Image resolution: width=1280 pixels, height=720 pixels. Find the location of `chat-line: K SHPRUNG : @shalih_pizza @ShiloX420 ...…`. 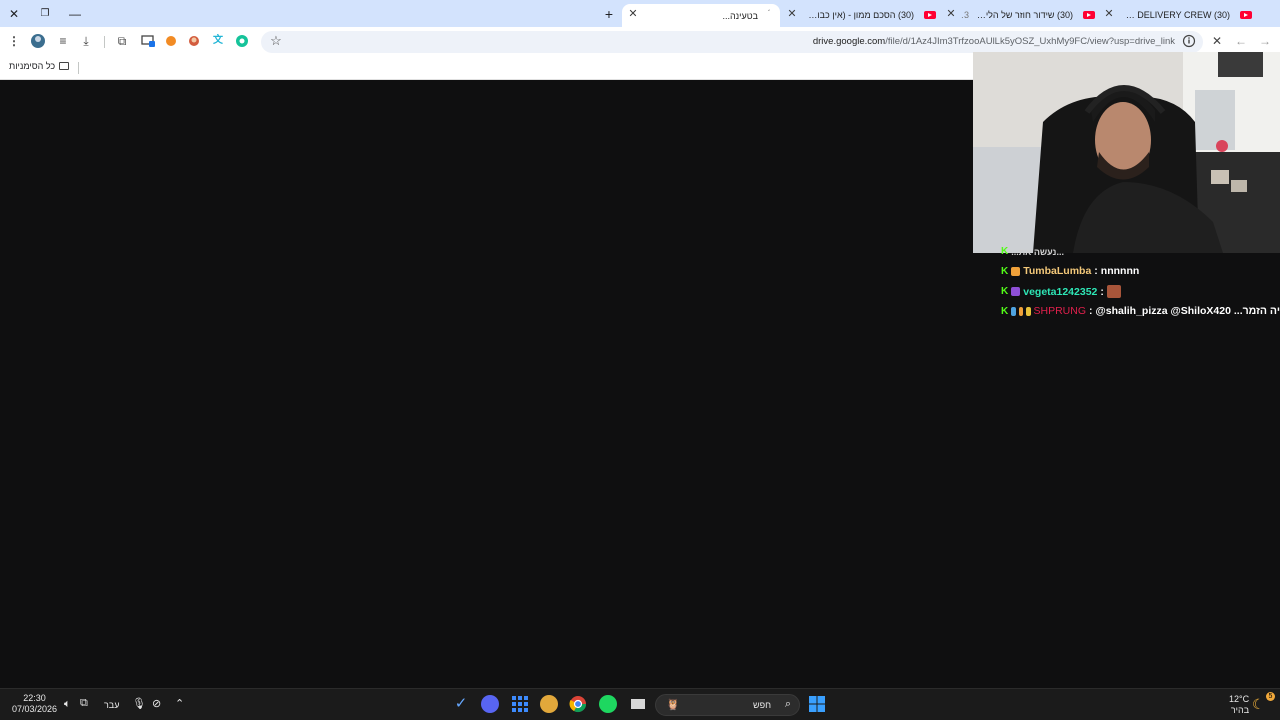

chat-line: K SHPRUNG : @shalih_pizza @ShiloX420 ...… is located at coordinates (1140, 311).